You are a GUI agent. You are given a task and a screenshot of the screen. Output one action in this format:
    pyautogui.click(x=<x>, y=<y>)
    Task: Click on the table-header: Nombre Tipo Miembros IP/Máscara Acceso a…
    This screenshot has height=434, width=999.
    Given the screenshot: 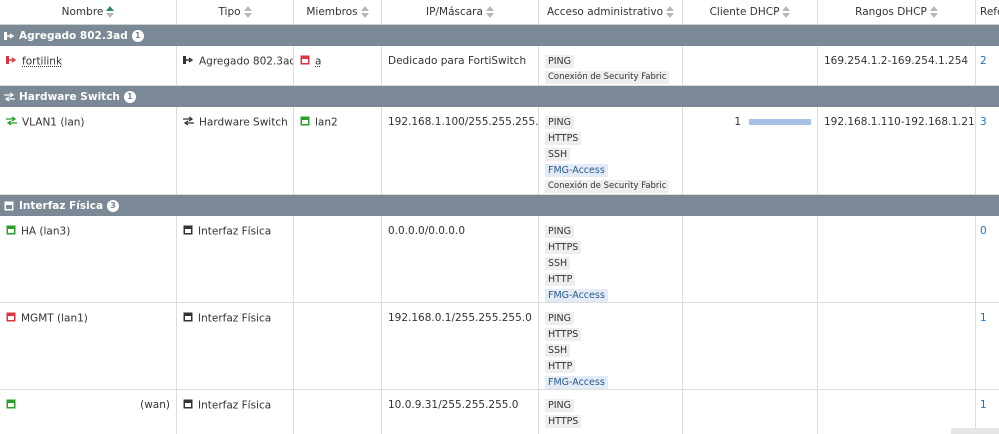 What is the action you would take?
    pyautogui.click(x=499, y=12)
    